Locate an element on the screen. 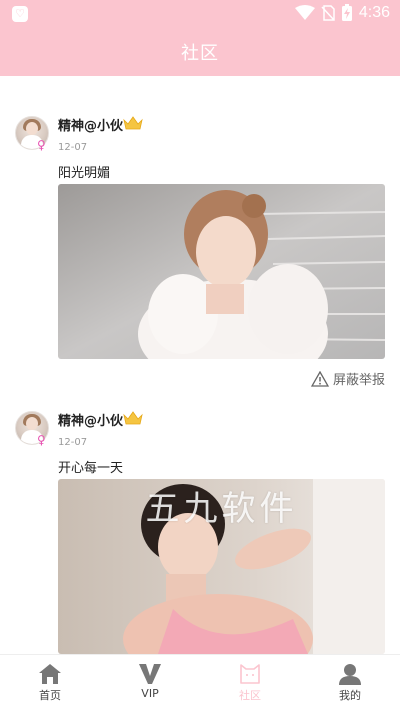  tab-community: 社区 is located at coordinates (250, 683).